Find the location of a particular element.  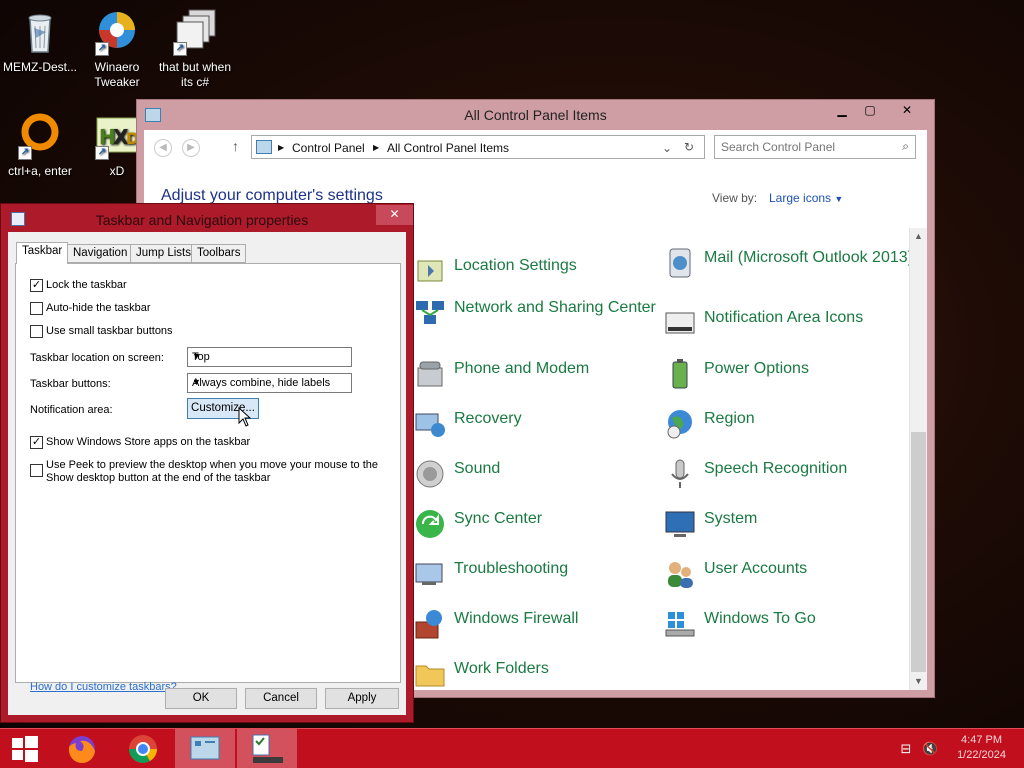

firefox-icon is located at coordinates (81, 750).